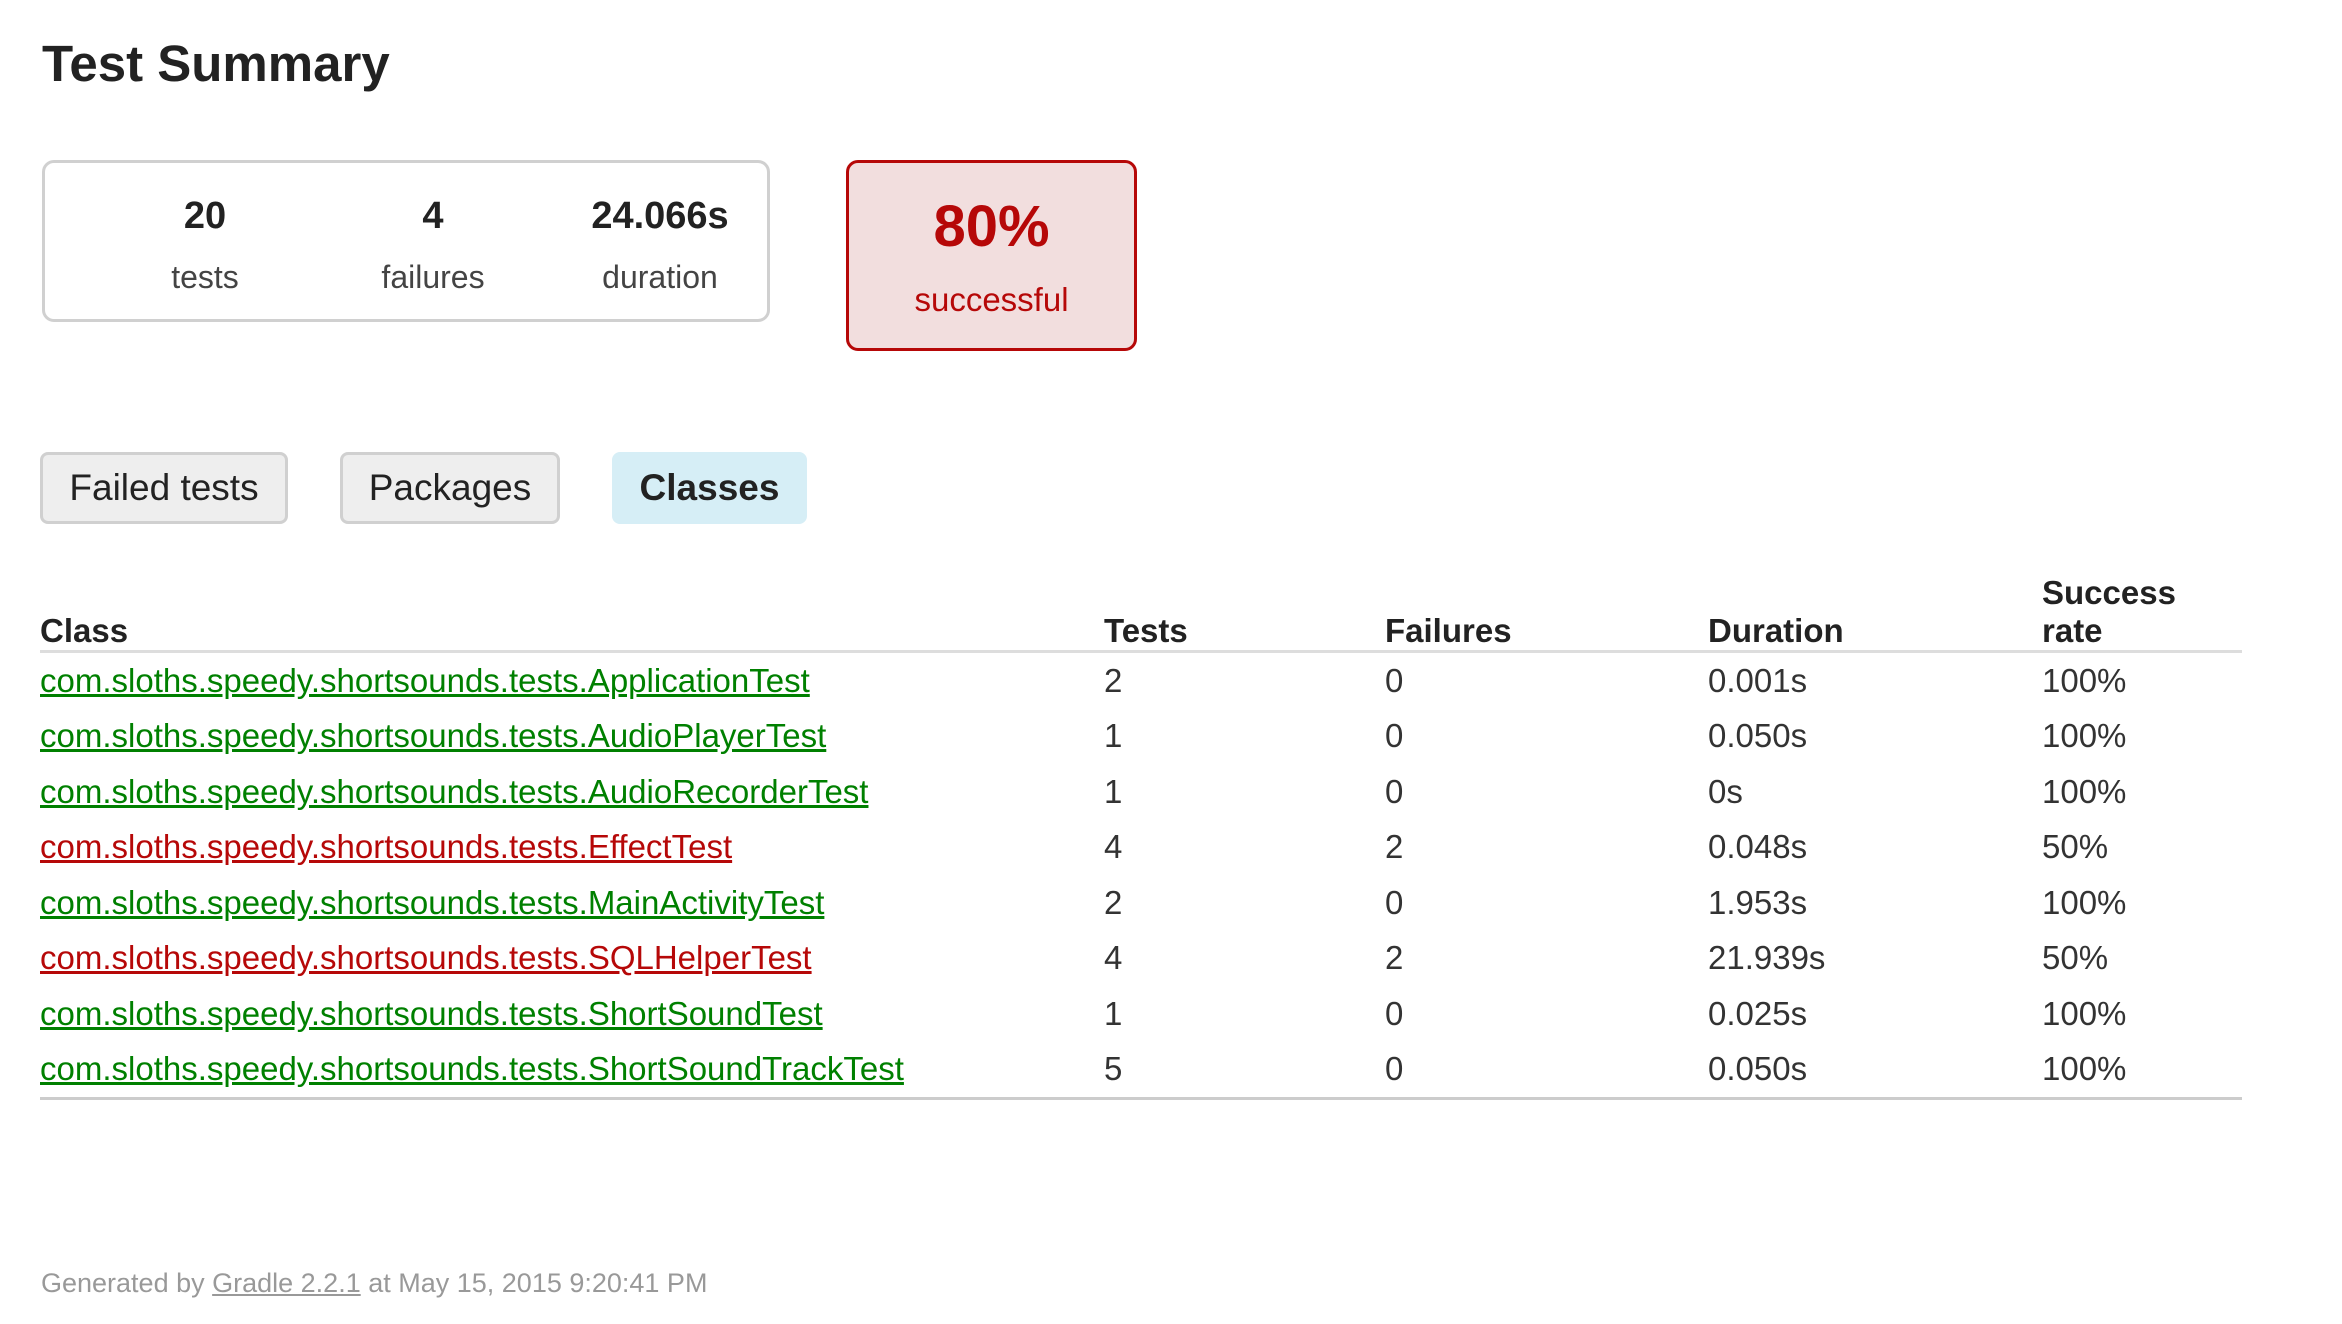 The width and height of the screenshot is (2342, 1324). Describe the element at coordinates (1758, 902) in the screenshot. I see `duration-cell: 1.953s` at that location.